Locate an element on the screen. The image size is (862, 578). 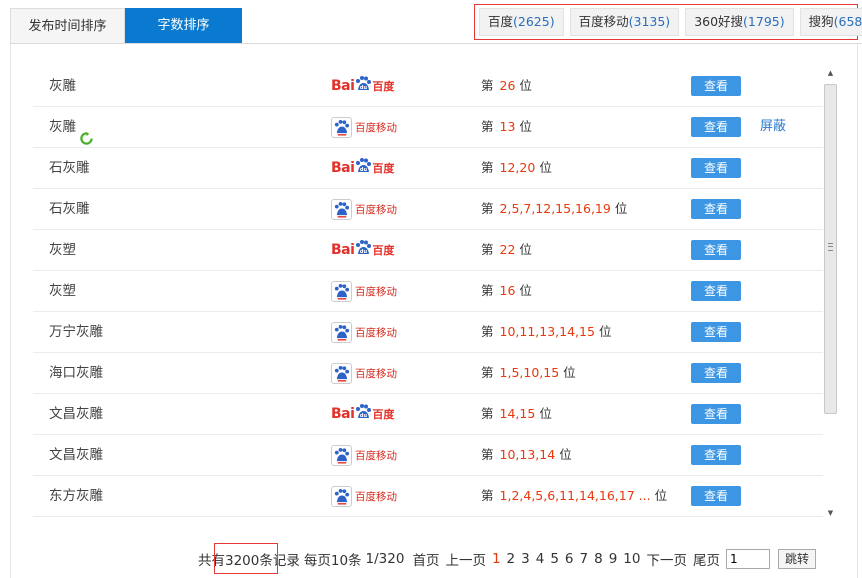
scrollbar: ▲ ▼ is located at coordinates (830, 293).